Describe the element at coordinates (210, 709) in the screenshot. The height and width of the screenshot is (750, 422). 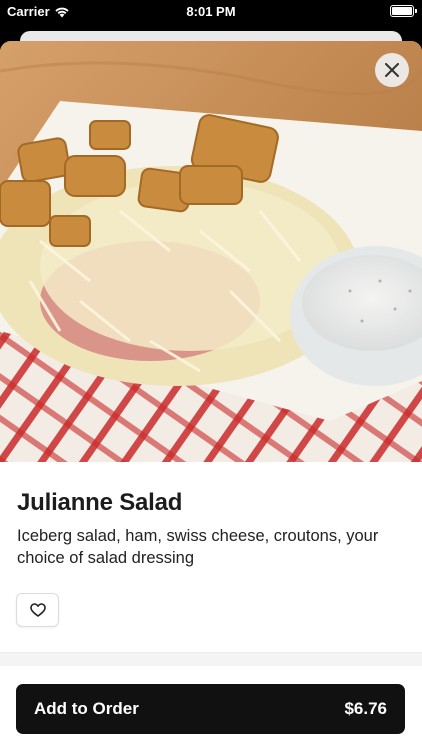
I see `add-to-order-button: Add to Order $6.76` at that location.